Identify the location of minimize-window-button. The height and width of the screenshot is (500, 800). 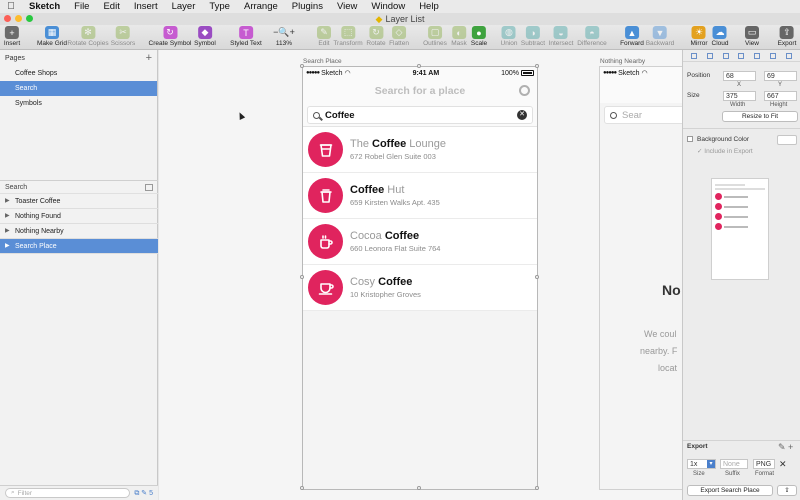
(18, 18).